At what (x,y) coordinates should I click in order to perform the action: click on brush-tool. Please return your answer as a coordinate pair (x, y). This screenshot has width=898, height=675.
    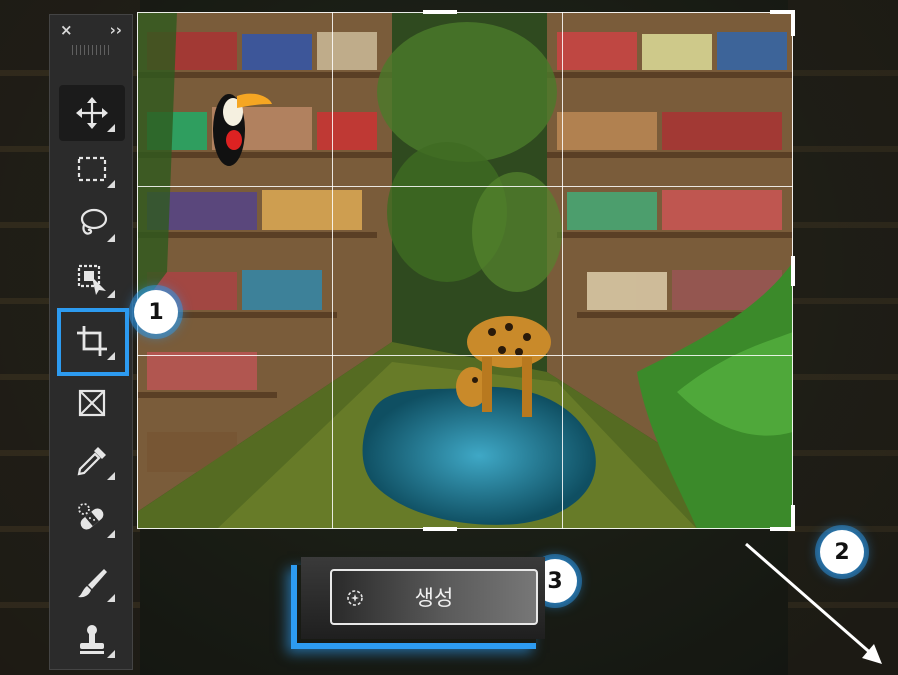
    Looking at the image, I should click on (92, 583).